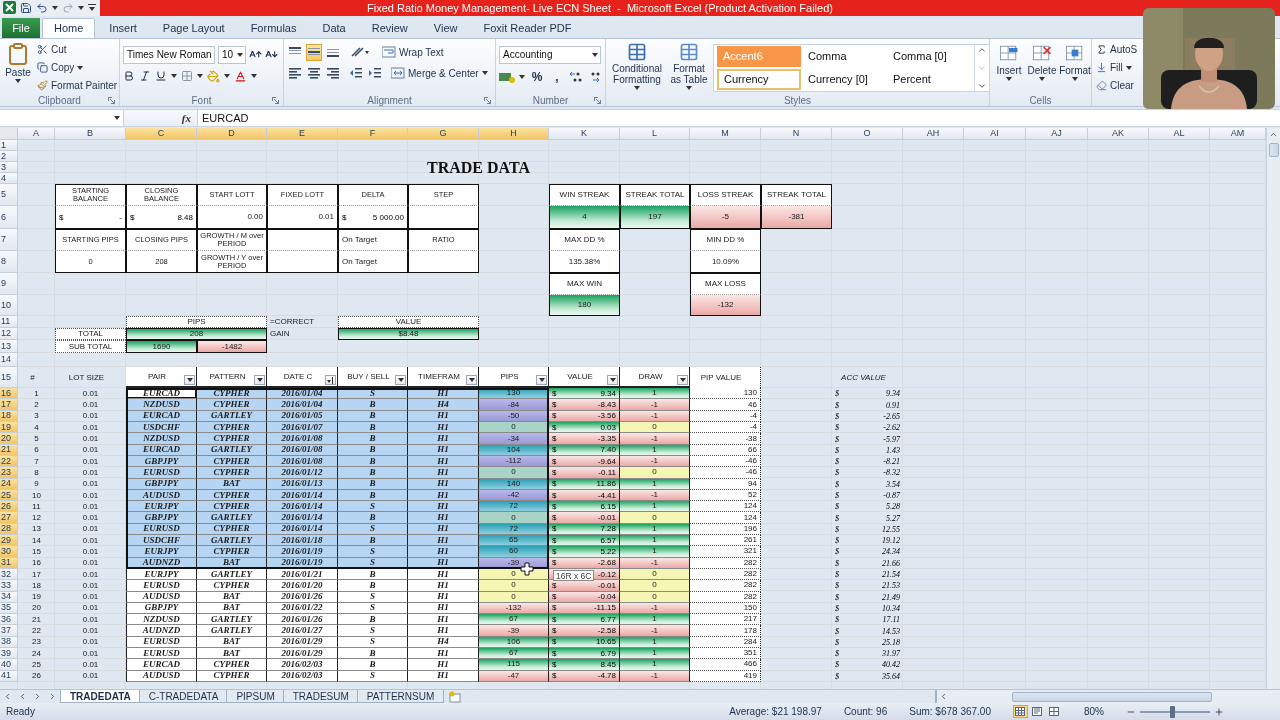 This screenshot has height=720, width=1280. What do you see at coordinates (9, 284) in the screenshot?
I see `row-header: 9` at bounding box center [9, 284].